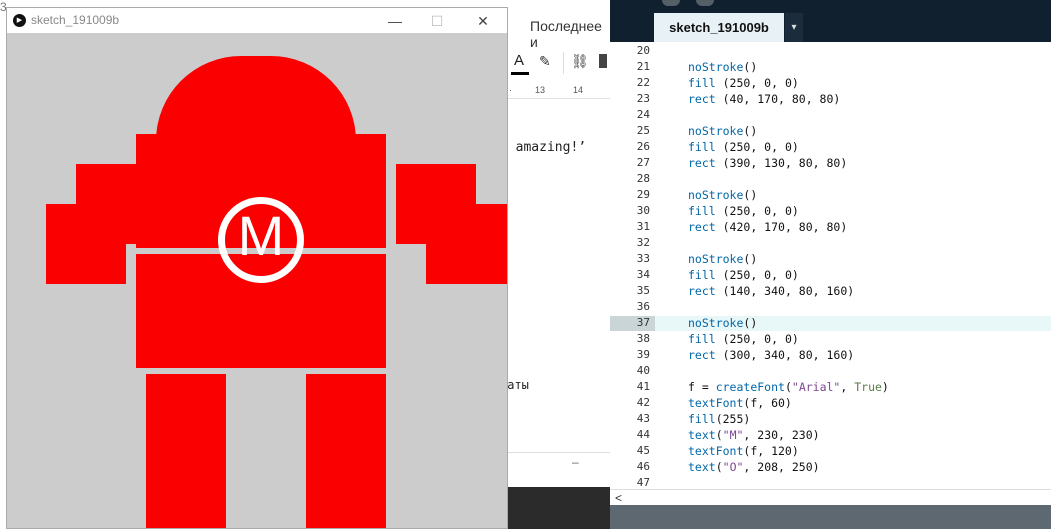  Describe the element at coordinates (733, 419) in the screenshot. I see `code-token: (255)` at that location.